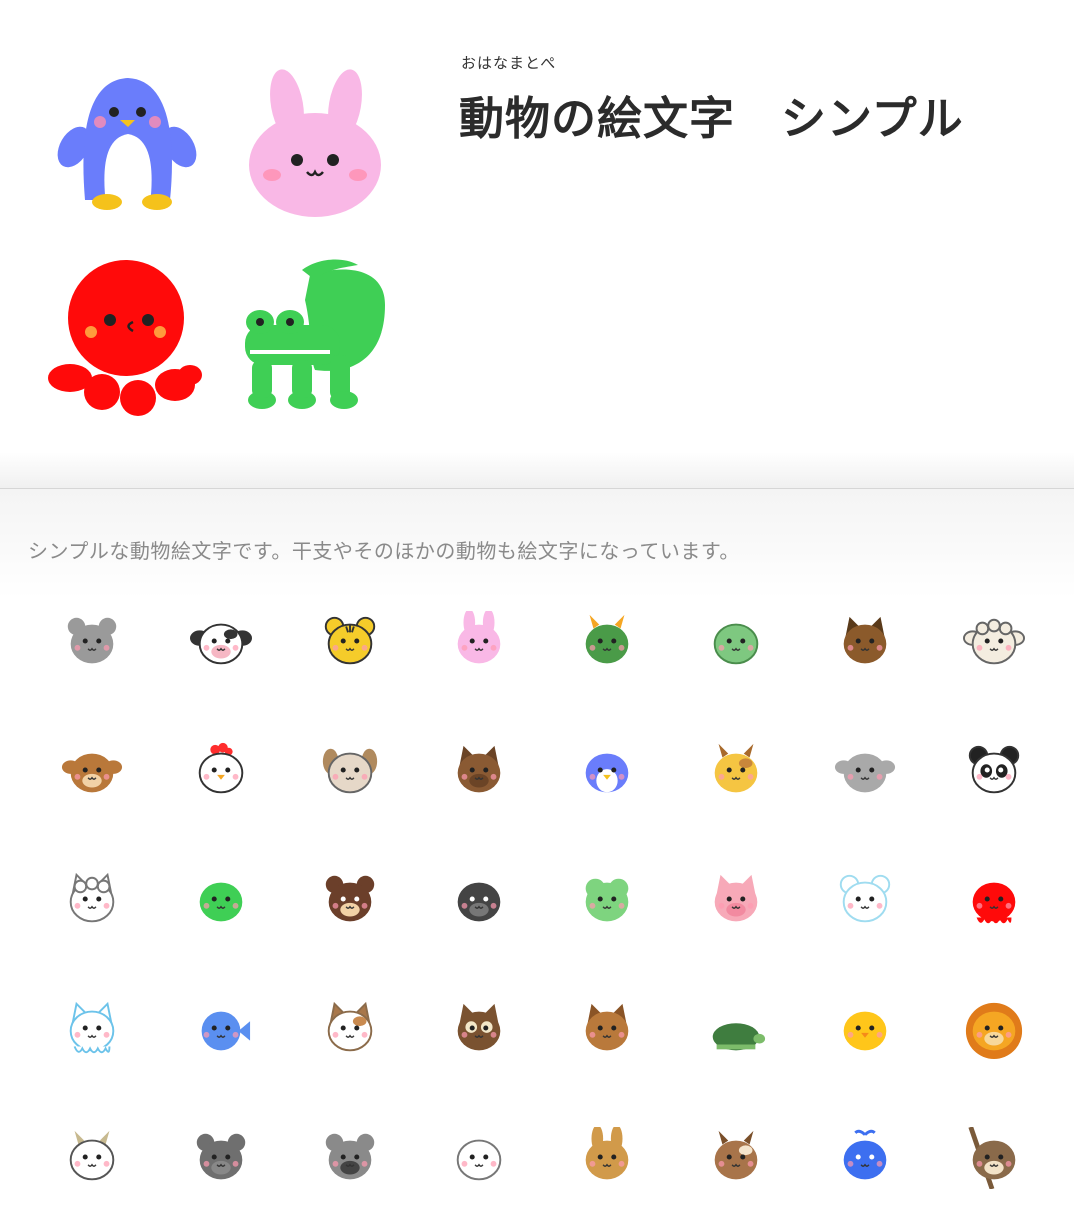 The height and width of the screenshot is (1222, 1074). I want to click on chicken-icon, so click(221, 767).